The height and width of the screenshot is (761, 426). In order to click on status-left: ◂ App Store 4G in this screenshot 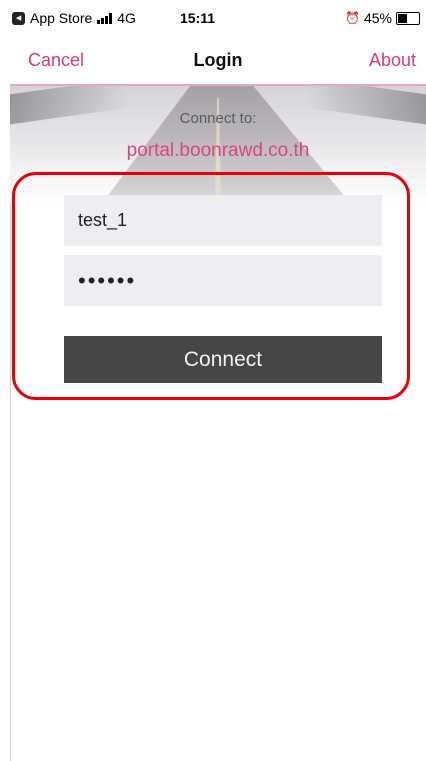, I will do `click(74, 18)`.